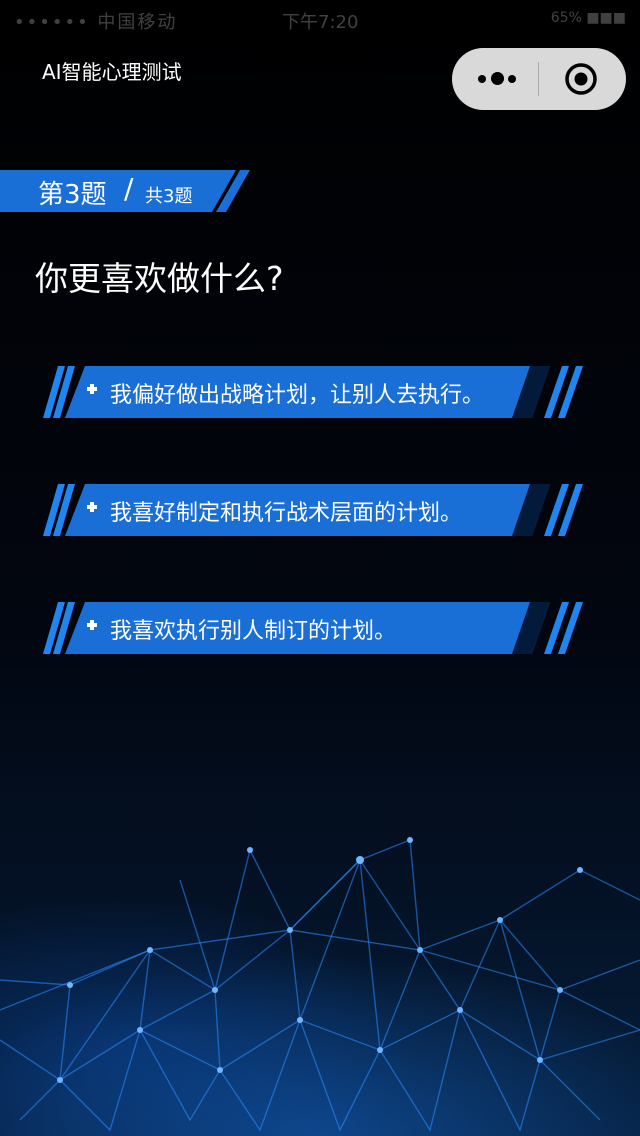 The width and height of the screenshot is (640, 1136). I want to click on menu-capsule, so click(539, 79).